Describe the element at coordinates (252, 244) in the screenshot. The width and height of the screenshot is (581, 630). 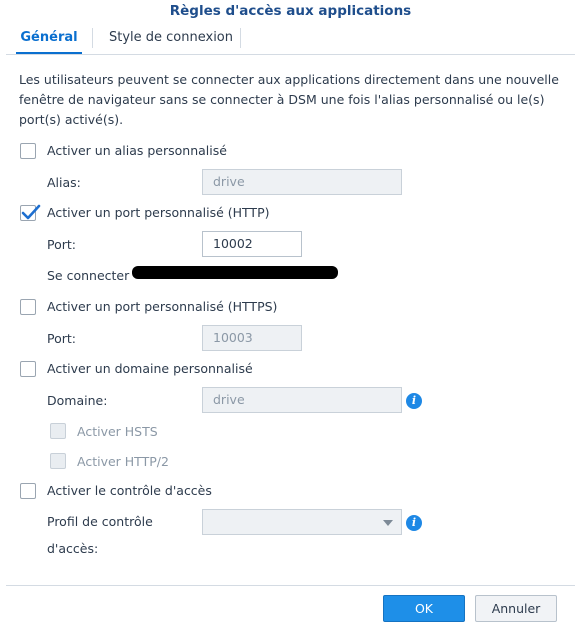
I see `http-port-input: 10002` at that location.